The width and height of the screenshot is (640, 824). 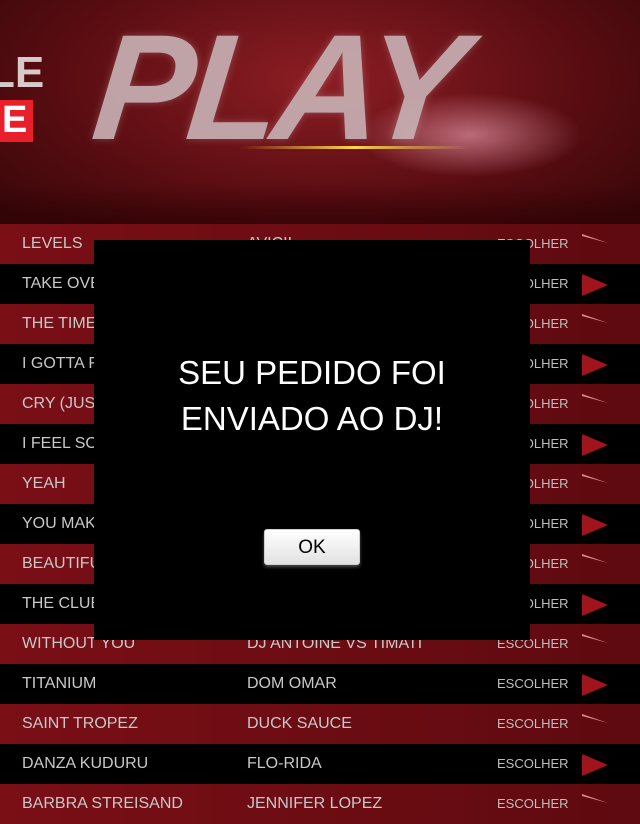 What do you see at coordinates (292, 683) in the screenshot?
I see `song-artist: DOM OMAR` at bounding box center [292, 683].